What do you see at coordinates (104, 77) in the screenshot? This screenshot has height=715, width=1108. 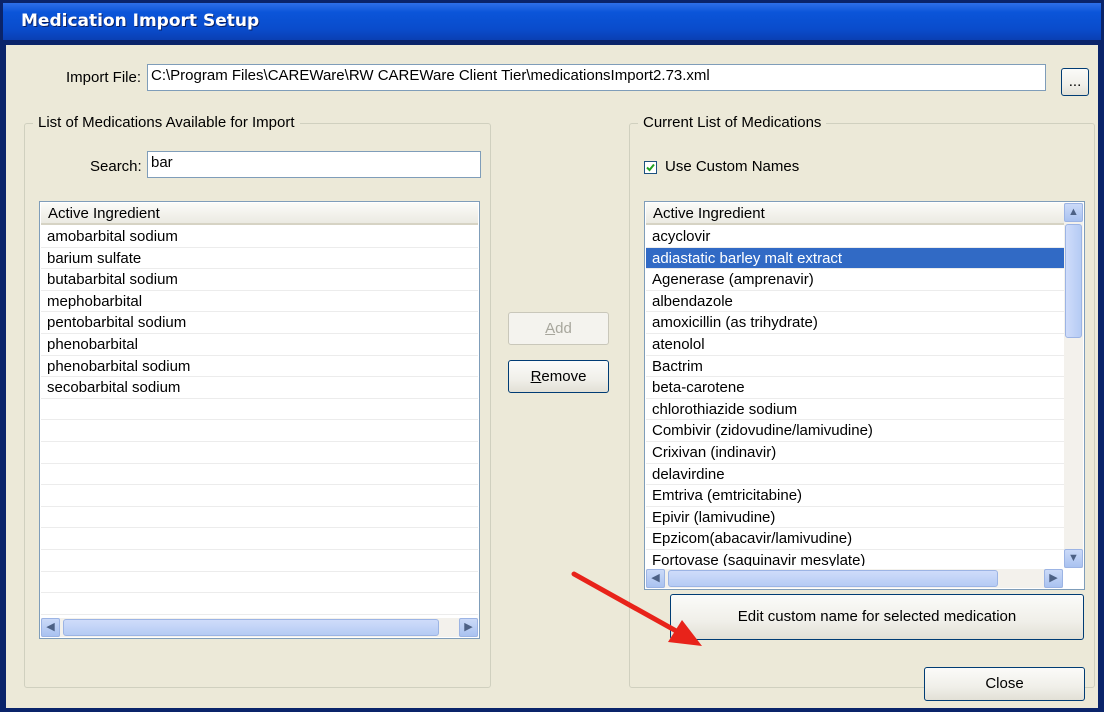 I see `import-file-label: Import File:` at bounding box center [104, 77].